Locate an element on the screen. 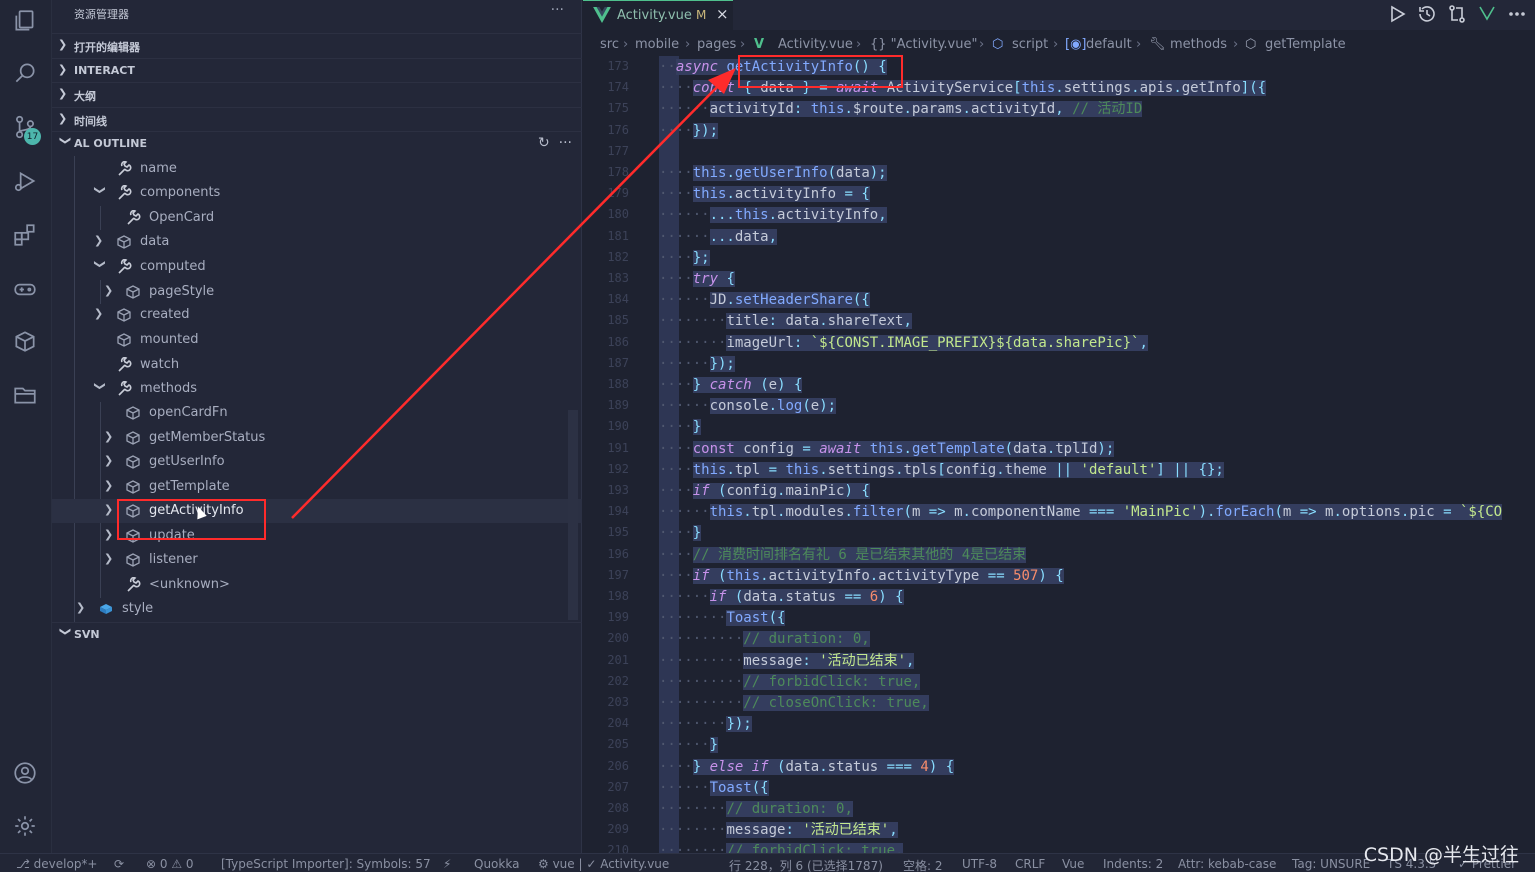 The width and height of the screenshot is (1535, 872). eol-status: CRLF is located at coordinates (1030, 864).